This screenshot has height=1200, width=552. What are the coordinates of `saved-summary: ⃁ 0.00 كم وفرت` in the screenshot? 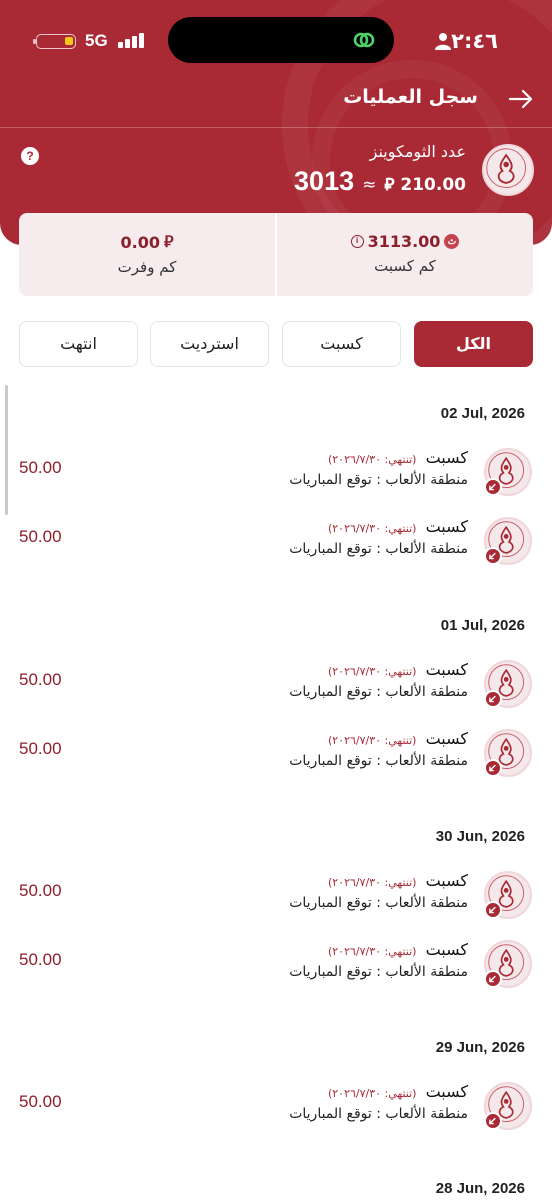 It's located at (147, 254).